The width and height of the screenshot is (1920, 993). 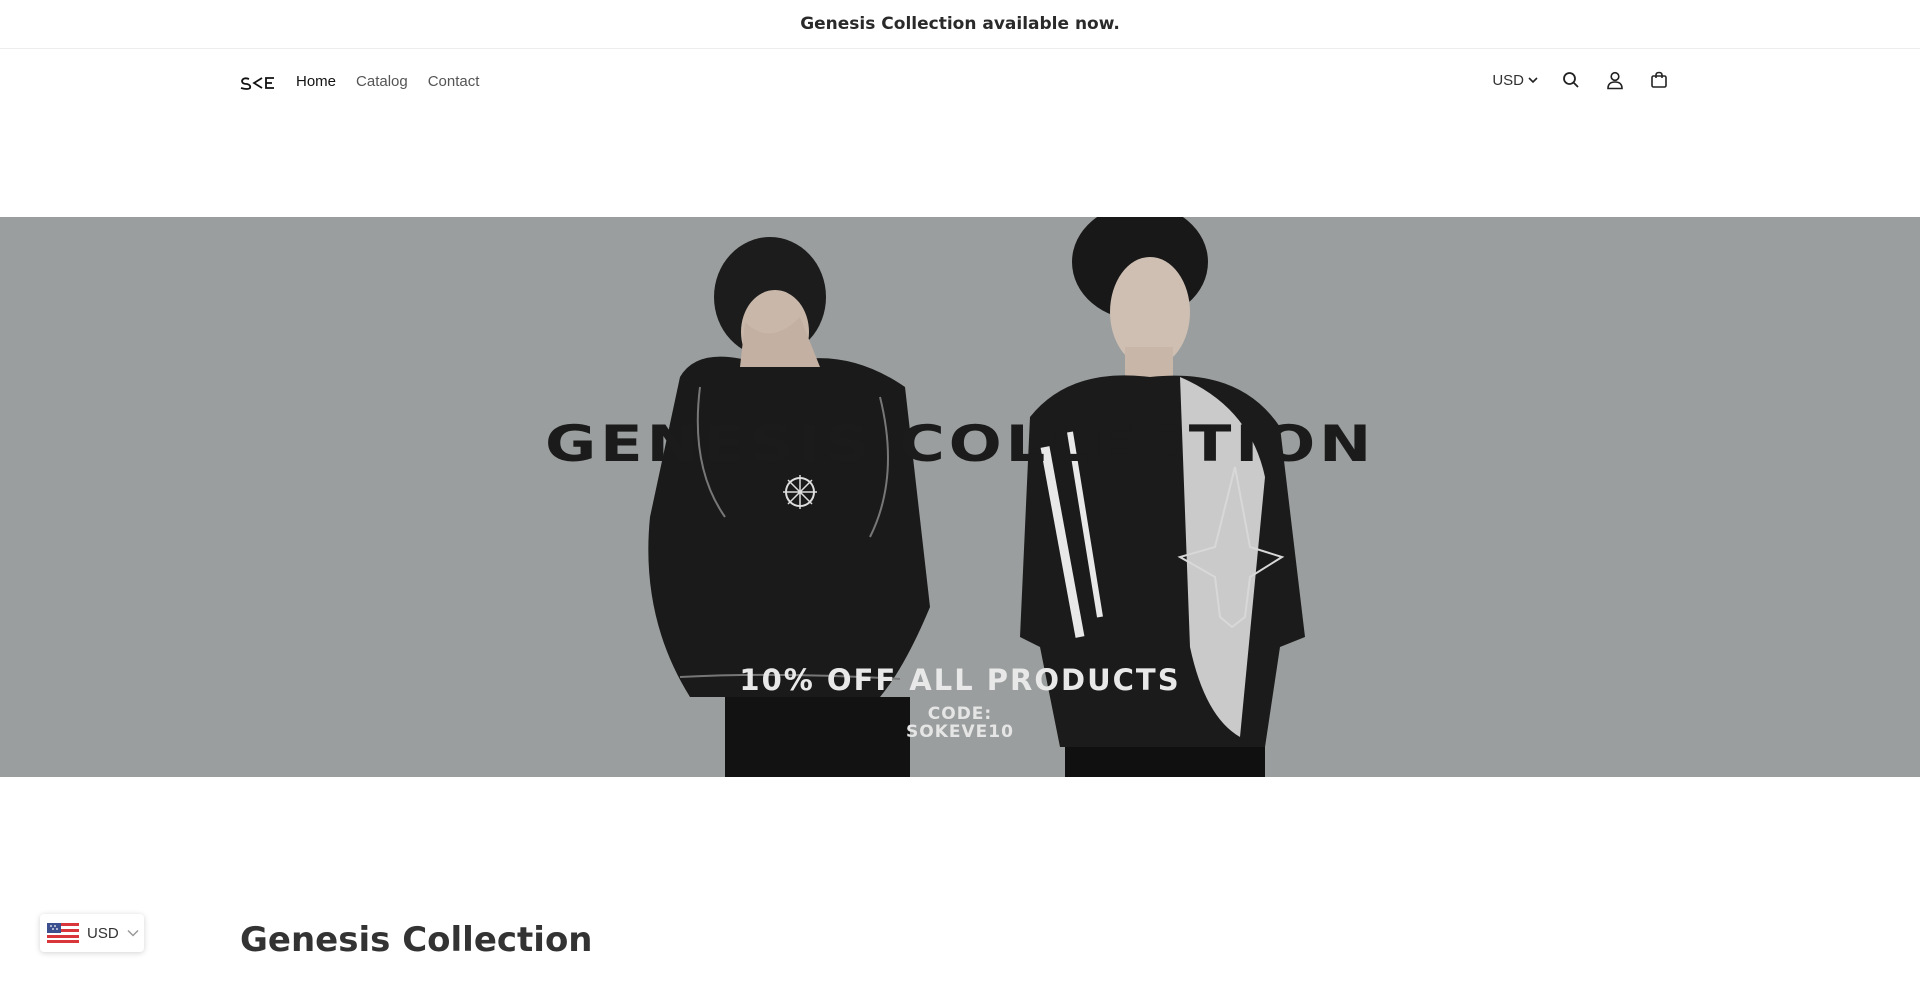 I want to click on announcement-text: Genesis Collection available now., so click(x=960, y=24).